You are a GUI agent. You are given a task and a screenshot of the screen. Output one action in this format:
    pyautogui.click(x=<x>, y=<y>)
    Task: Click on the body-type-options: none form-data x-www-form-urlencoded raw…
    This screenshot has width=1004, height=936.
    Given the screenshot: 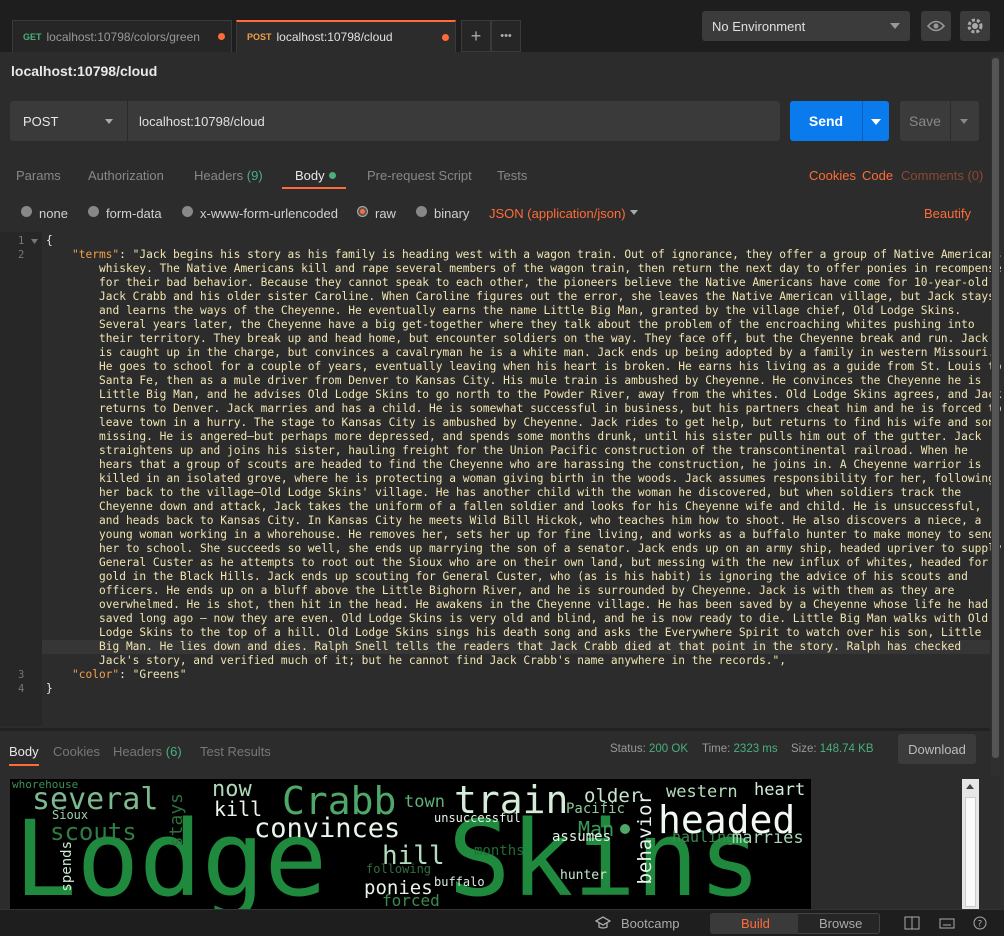 What is the action you would take?
    pyautogui.click(x=495, y=213)
    